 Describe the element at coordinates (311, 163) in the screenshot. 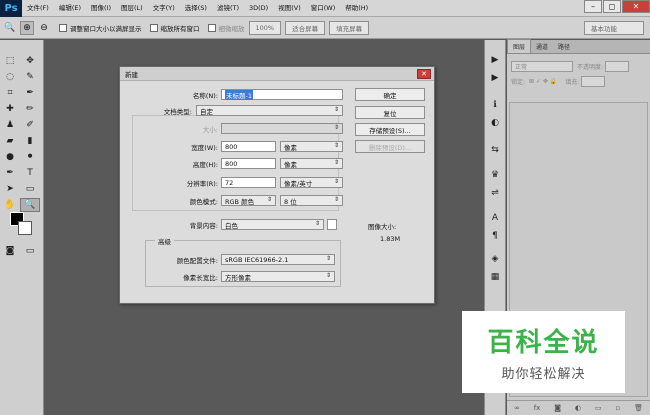

I see `height-unit-select: 像素 ⇕` at that location.